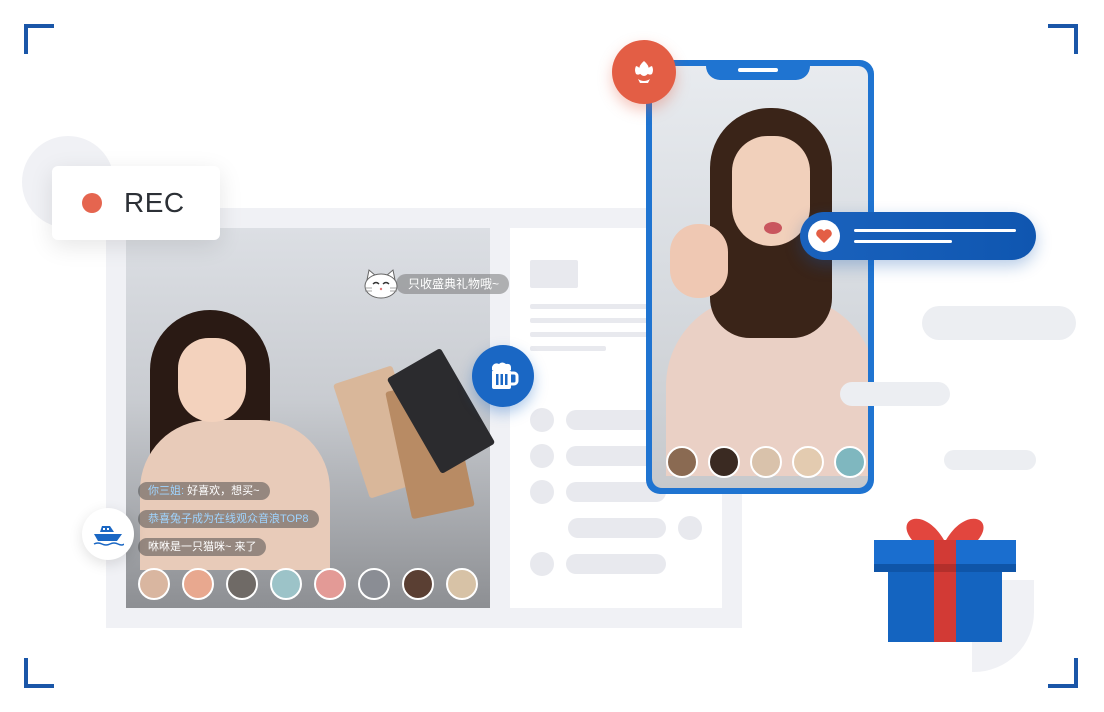 Image resolution: width=1104 pixels, height=712 pixels. Describe the element at coordinates (154, 202) in the screenshot. I see `rec-label: REC` at that location.